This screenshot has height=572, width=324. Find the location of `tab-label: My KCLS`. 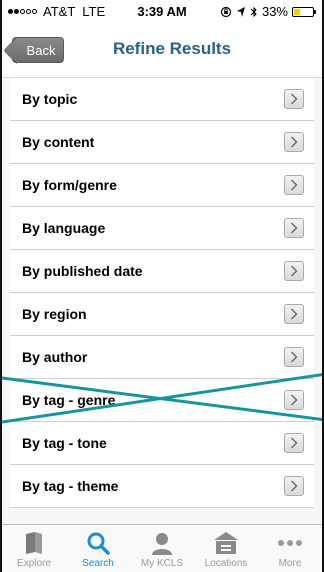

tab-label: My KCLS is located at coordinates (162, 563).